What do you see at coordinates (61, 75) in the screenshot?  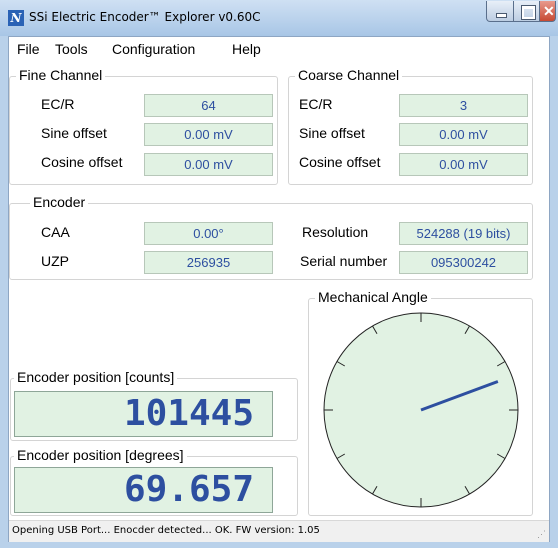 I see `fine-channel-title: Fine Channel` at bounding box center [61, 75].